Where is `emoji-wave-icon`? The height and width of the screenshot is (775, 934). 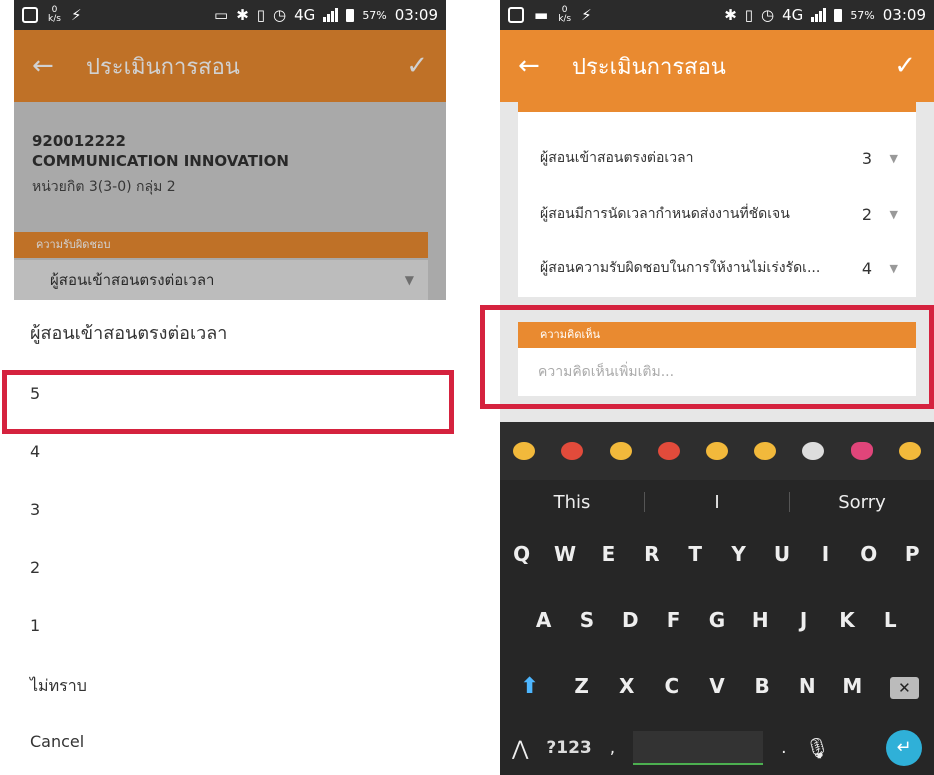 emoji-wave-icon is located at coordinates (813, 451).